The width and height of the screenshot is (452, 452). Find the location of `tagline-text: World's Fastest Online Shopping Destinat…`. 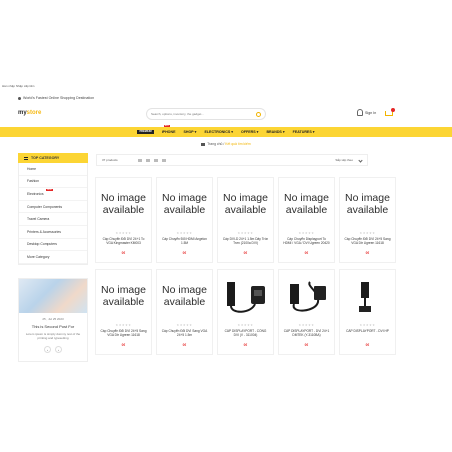

tagline-text: World's Fastest Online Shopping Destinat… is located at coordinates (59, 98).